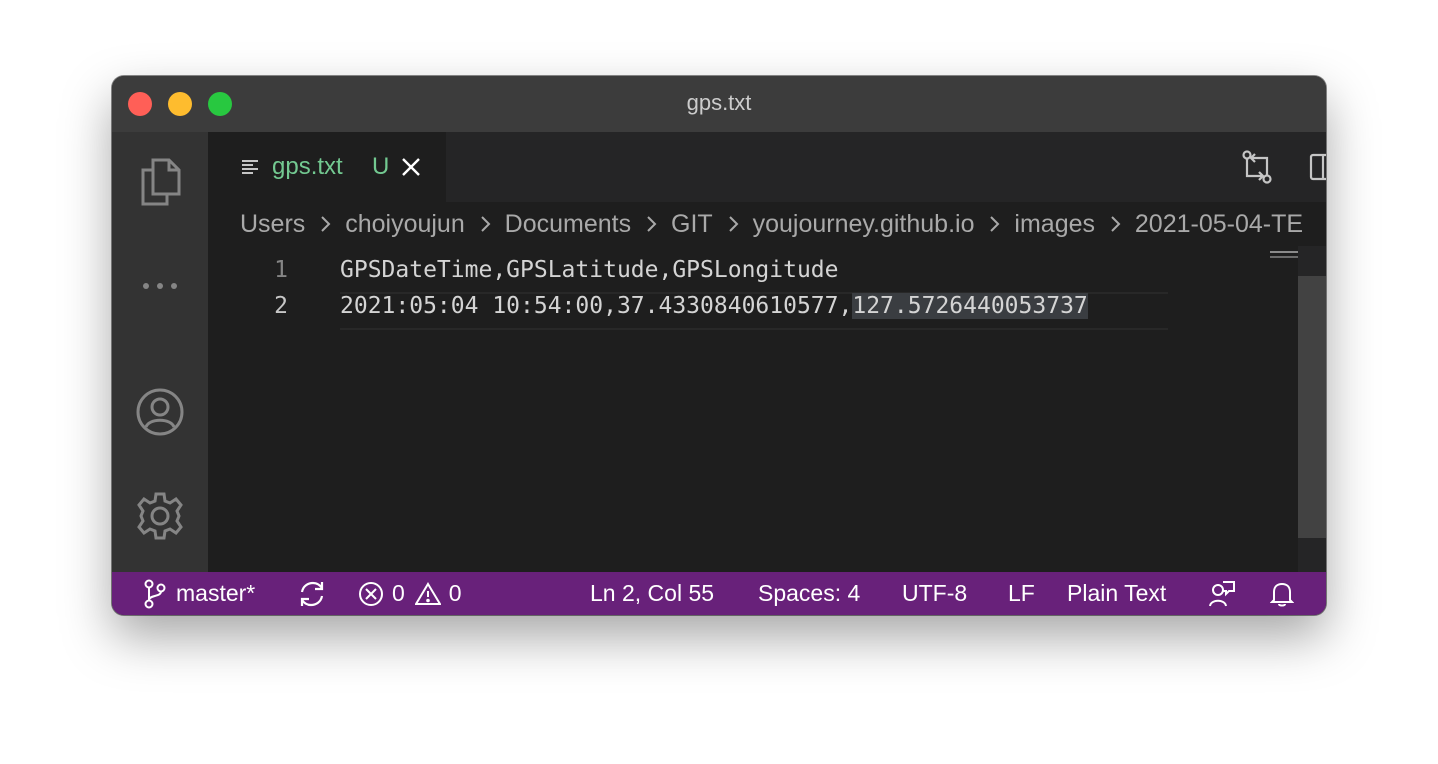  Describe the element at coordinates (160, 182) in the screenshot. I see `files-icon` at that location.